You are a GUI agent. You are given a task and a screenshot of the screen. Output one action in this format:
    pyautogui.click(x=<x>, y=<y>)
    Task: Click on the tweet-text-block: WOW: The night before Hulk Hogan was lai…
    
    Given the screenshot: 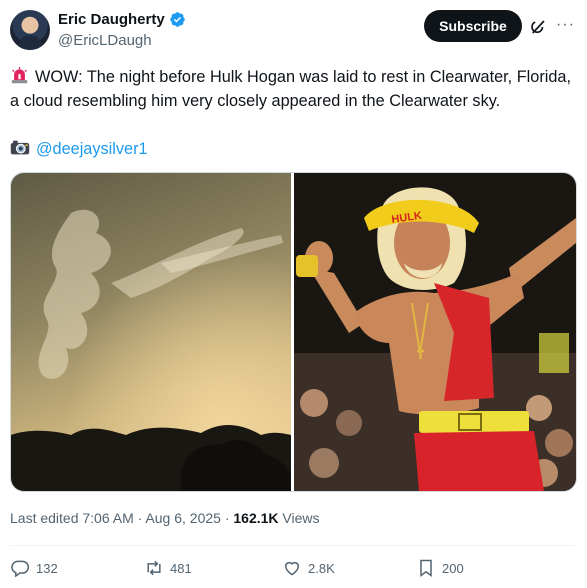 What is the action you would take?
    pyautogui.click(x=295, y=89)
    